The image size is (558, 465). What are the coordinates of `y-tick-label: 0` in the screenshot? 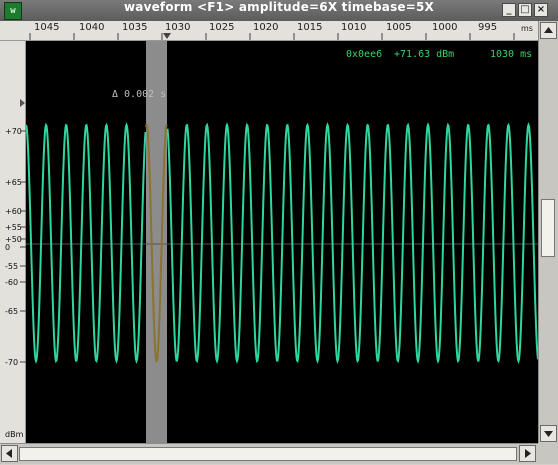 It's located at (8, 247).